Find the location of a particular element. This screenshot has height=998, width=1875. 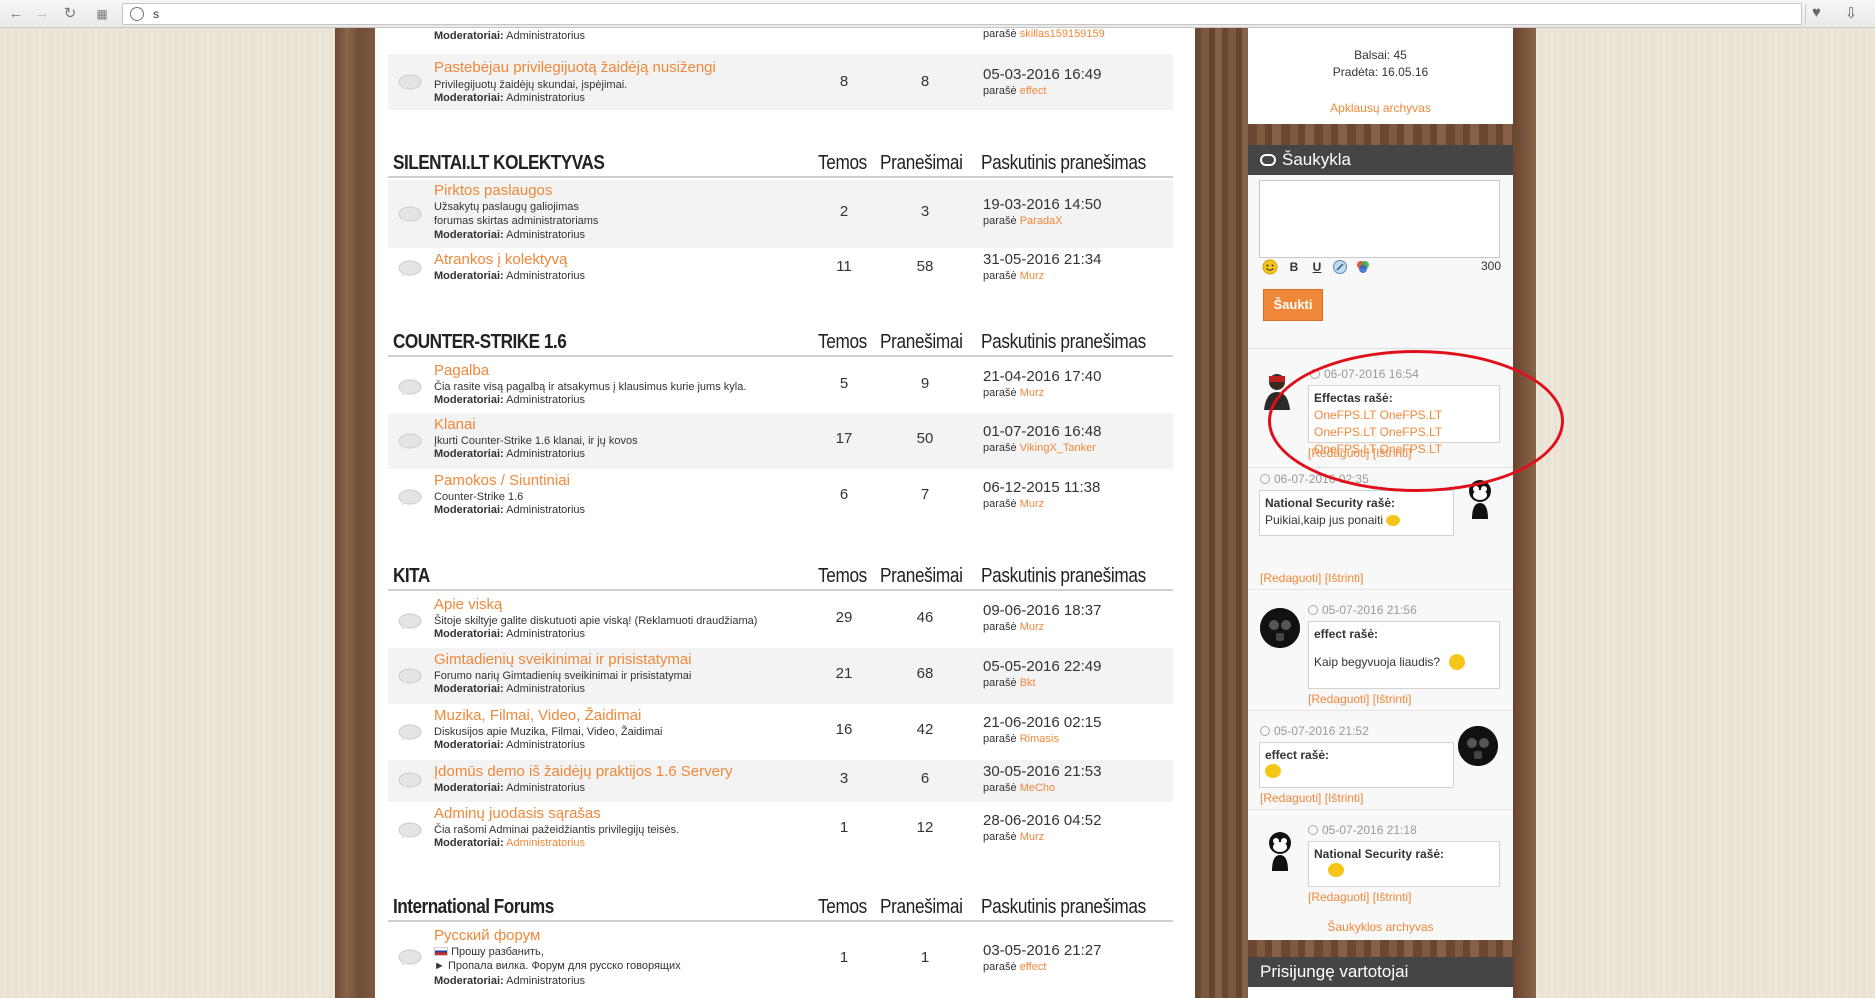

category-title: KITA is located at coordinates (411, 576).